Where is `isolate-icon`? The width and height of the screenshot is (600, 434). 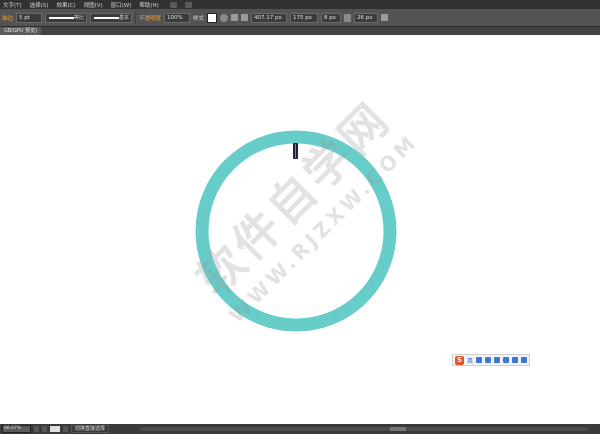 isolate-icon is located at coordinates (385, 17).